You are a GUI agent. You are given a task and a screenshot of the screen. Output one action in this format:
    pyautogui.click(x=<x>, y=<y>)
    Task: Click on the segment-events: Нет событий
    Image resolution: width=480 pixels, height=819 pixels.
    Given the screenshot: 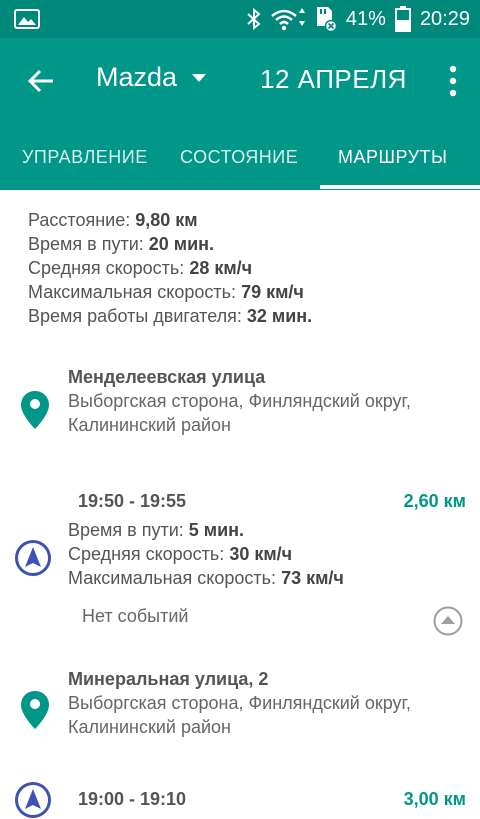 What is the action you would take?
    pyautogui.click(x=135, y=616)
    